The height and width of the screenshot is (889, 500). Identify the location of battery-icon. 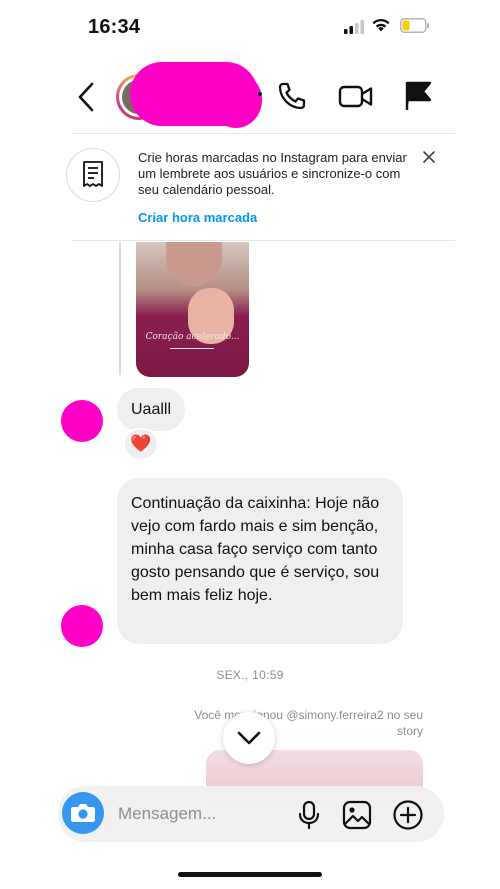
(414, 25).